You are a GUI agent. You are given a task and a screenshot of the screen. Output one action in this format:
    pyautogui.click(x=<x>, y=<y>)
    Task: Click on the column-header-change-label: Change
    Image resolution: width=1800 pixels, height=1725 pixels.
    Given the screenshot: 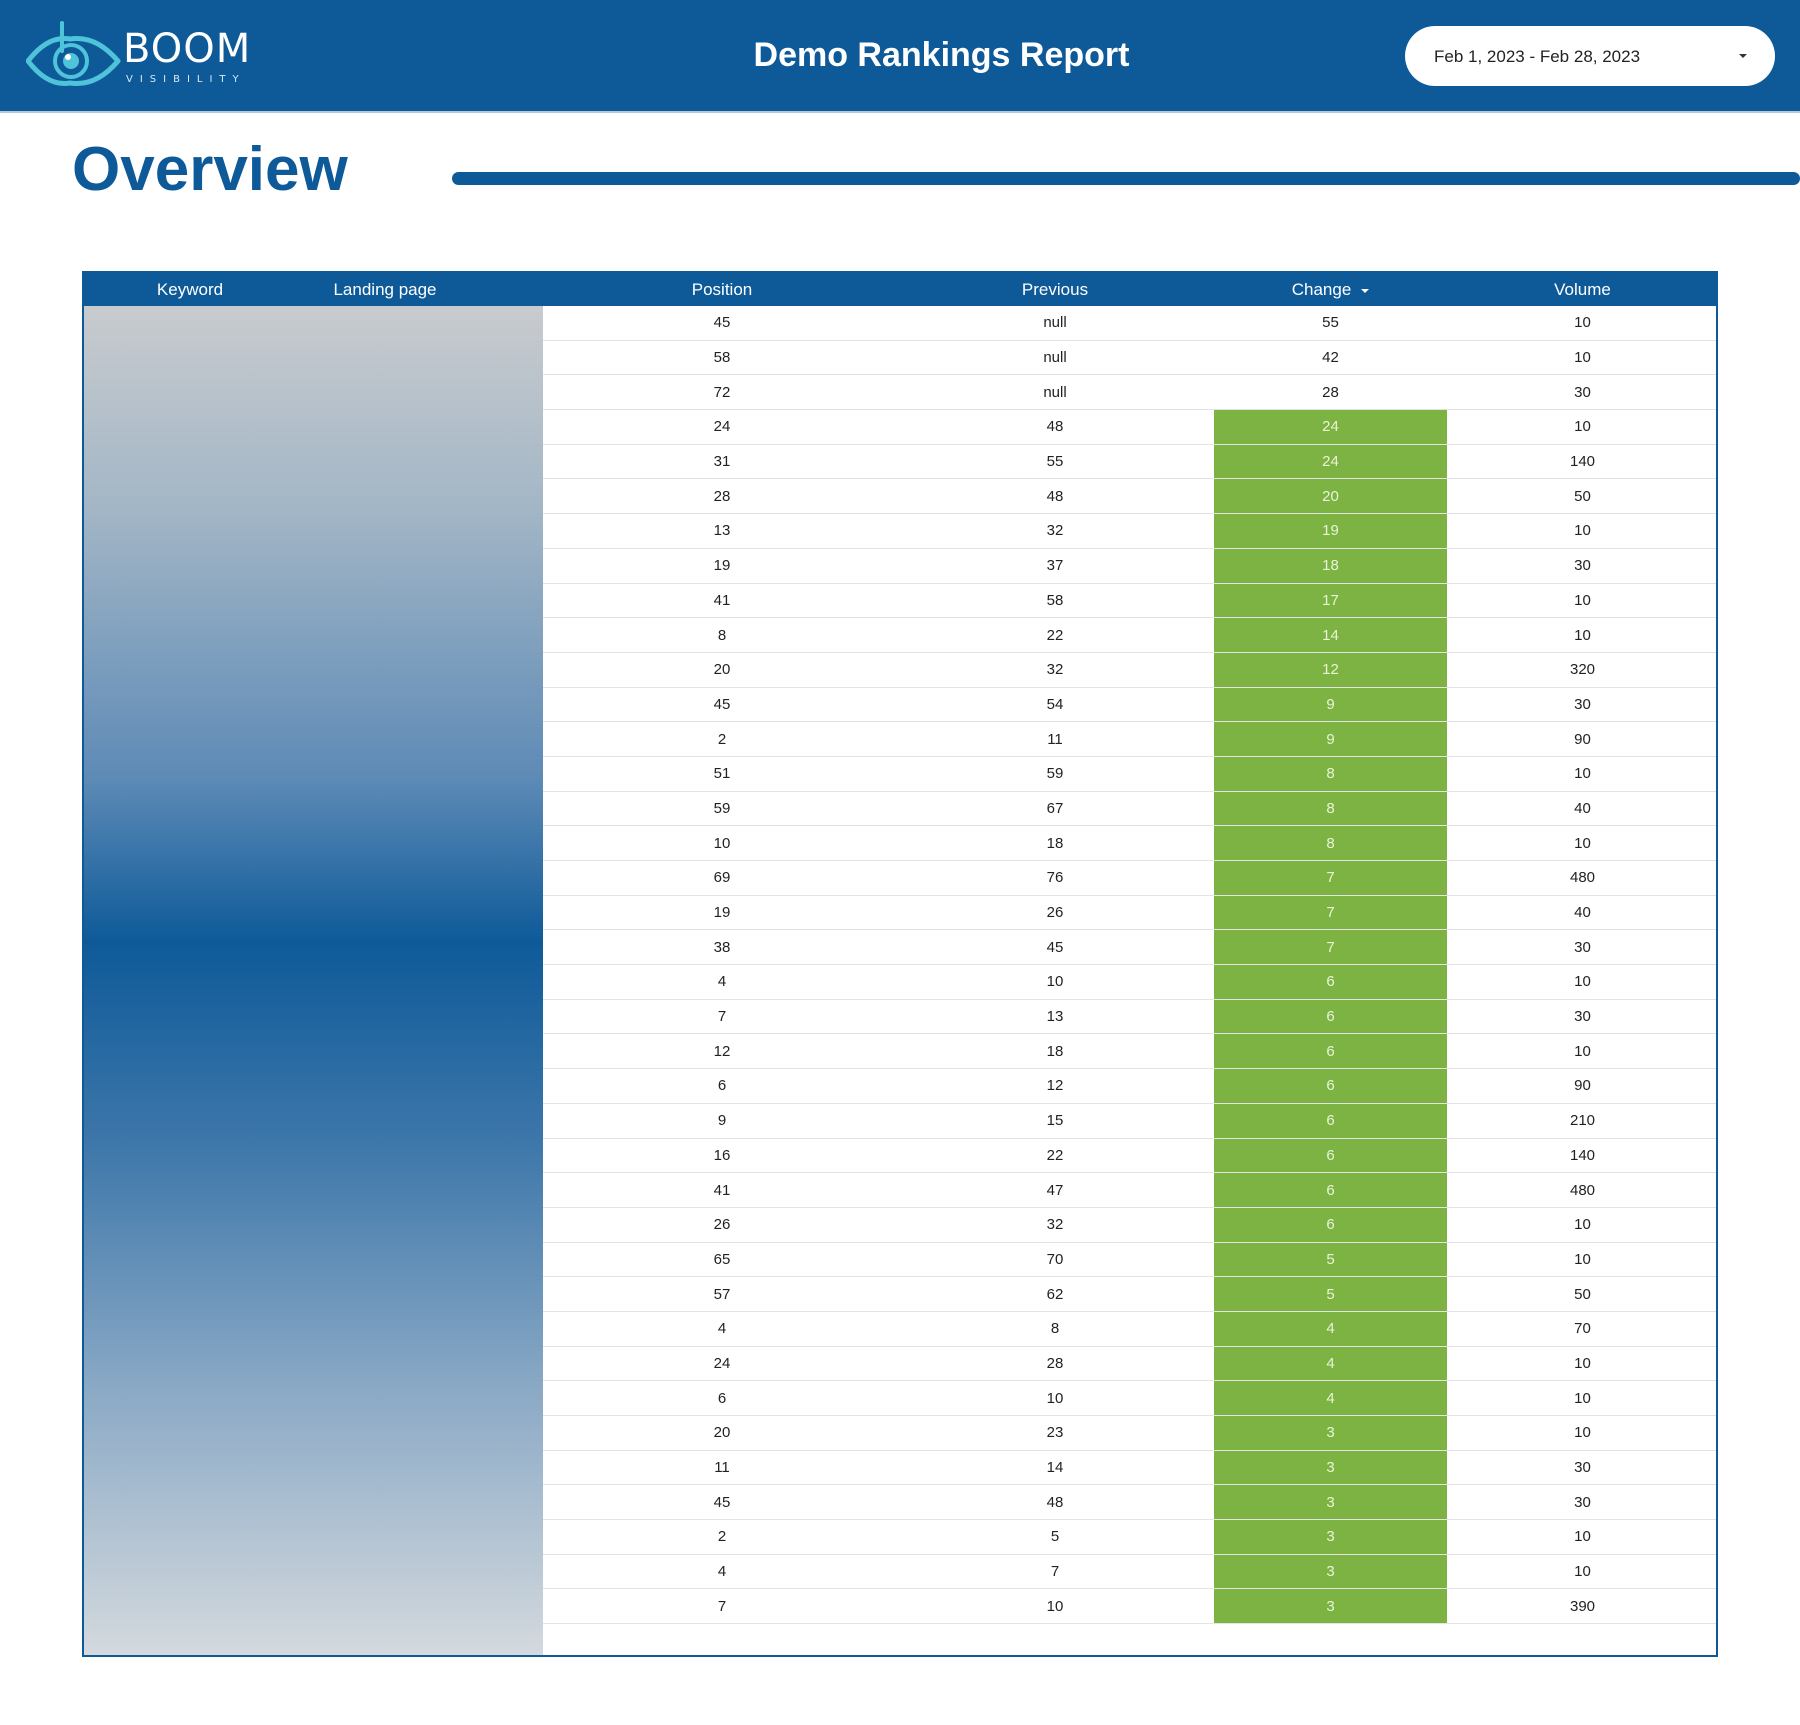 What is the action you would take?
    pyautogui.click(x=1321, y=289)
    